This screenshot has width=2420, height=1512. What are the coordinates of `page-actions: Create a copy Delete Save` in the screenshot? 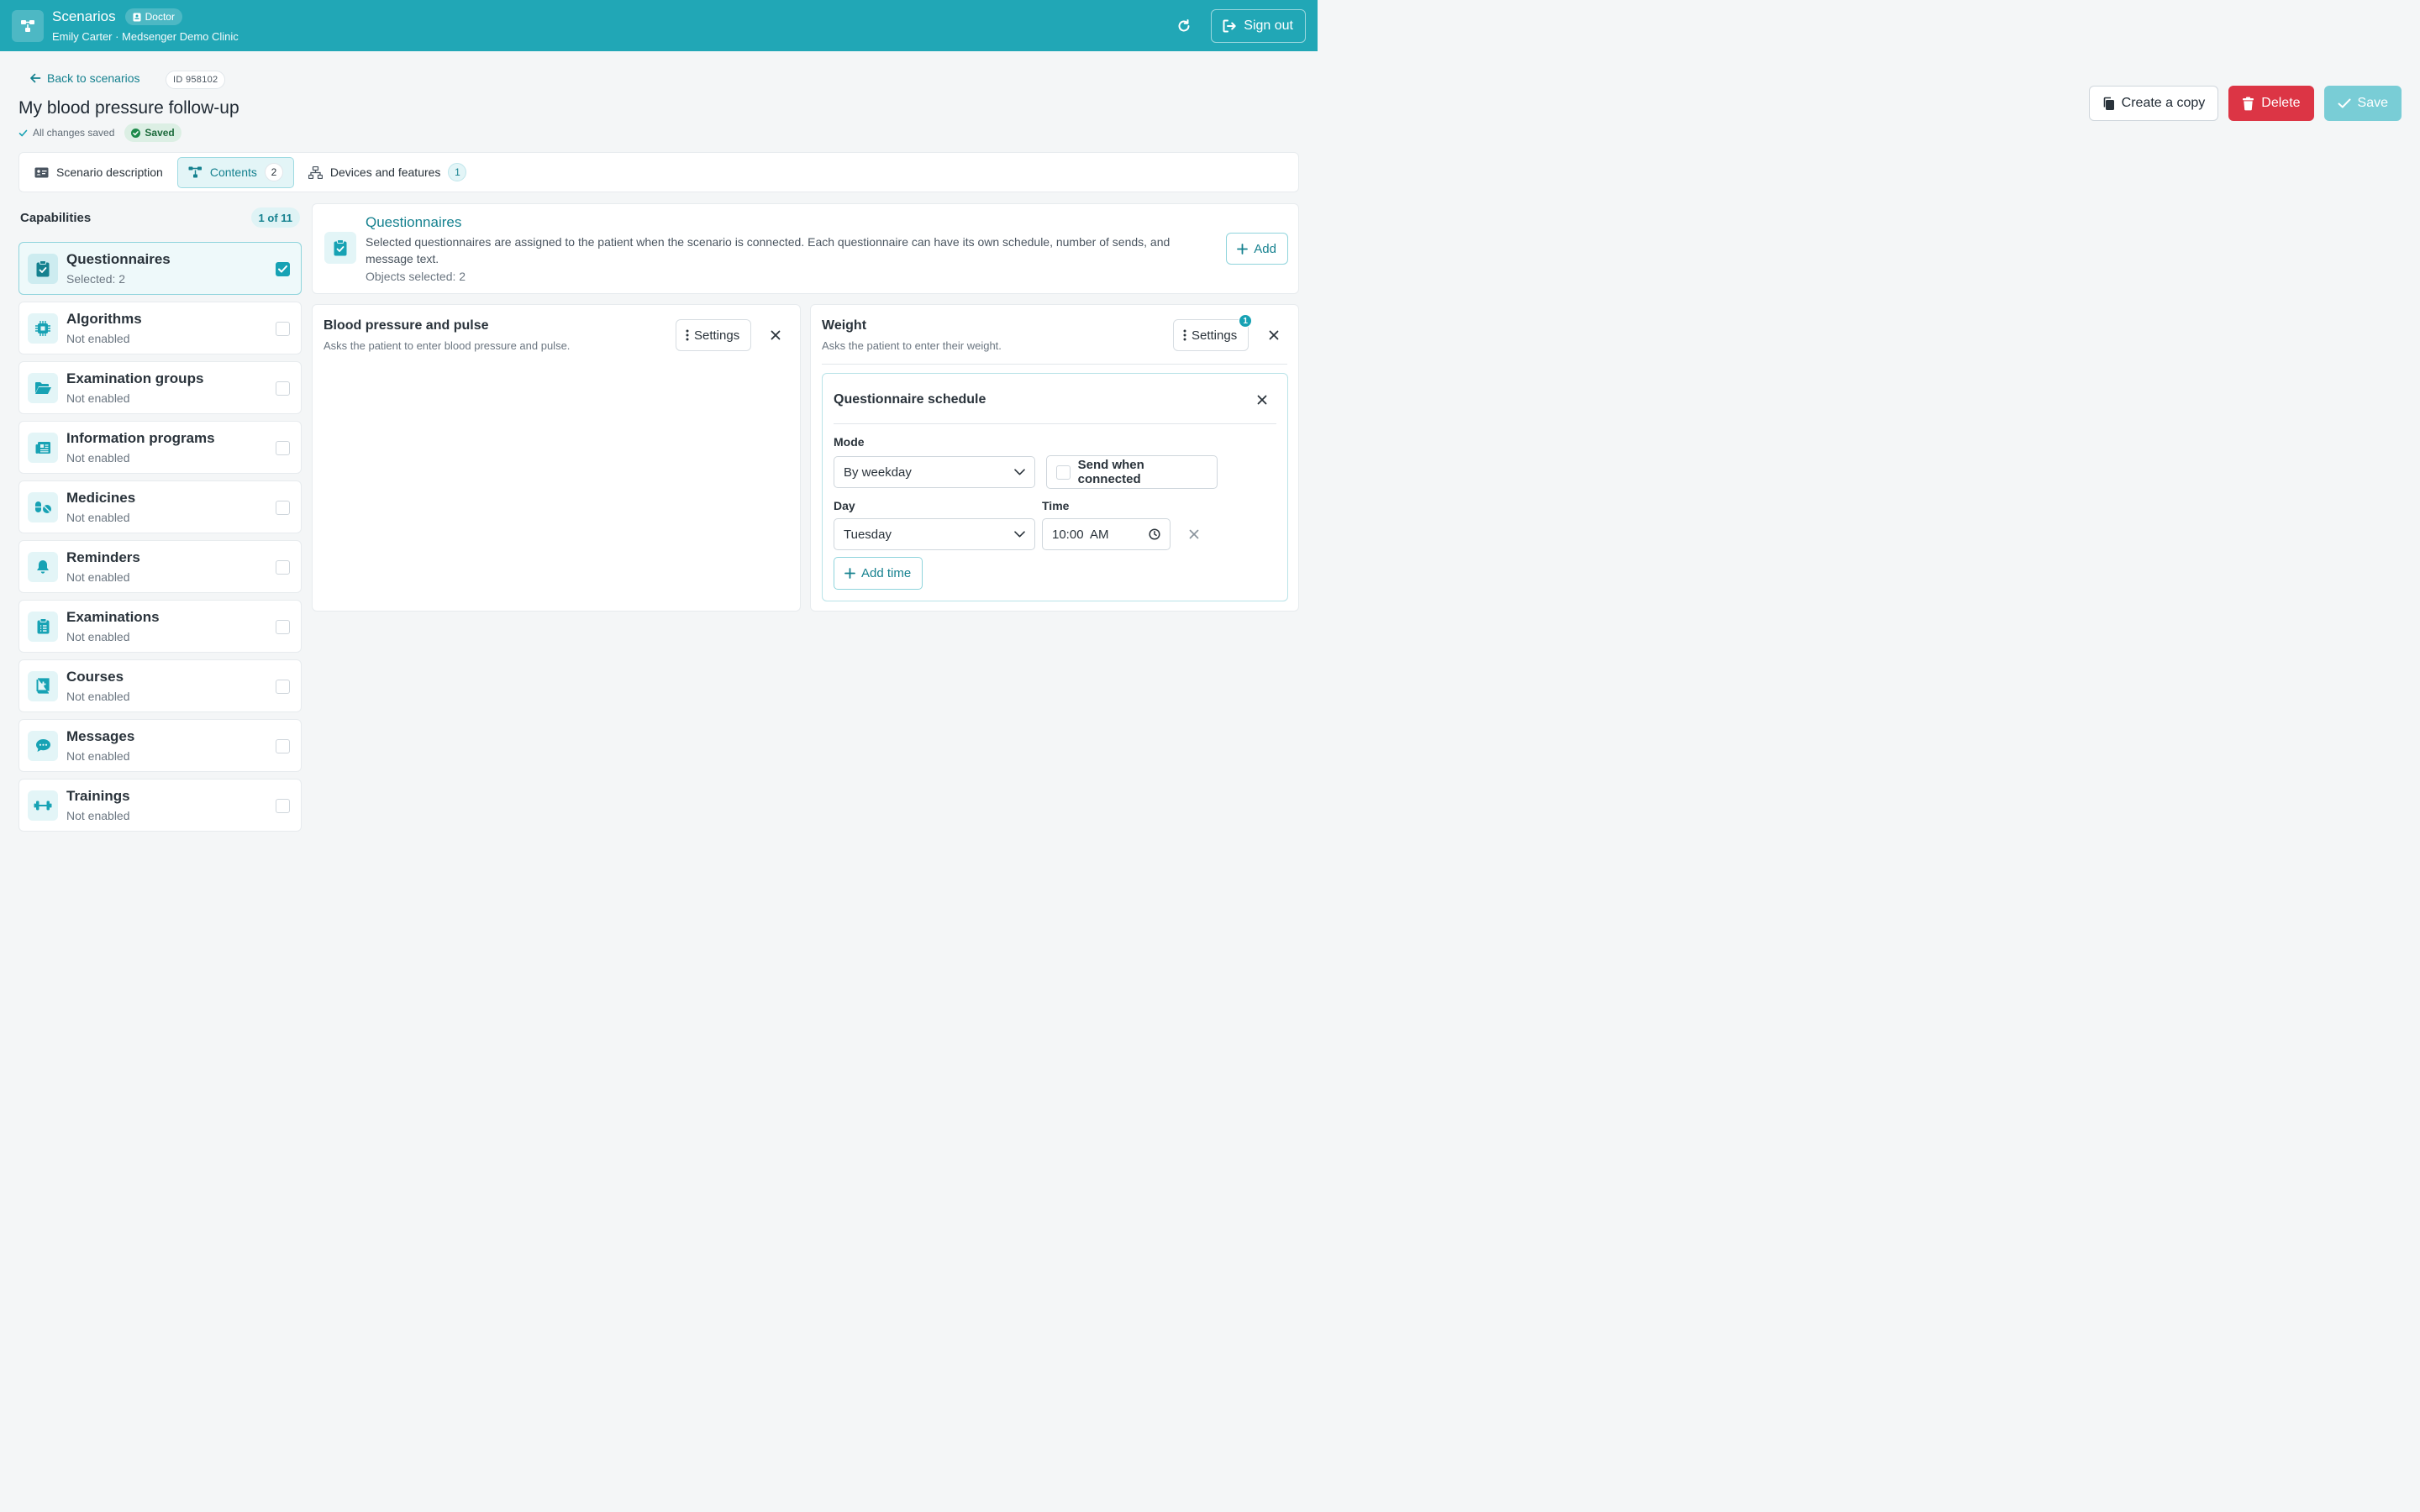 It's located at (2245, 103).